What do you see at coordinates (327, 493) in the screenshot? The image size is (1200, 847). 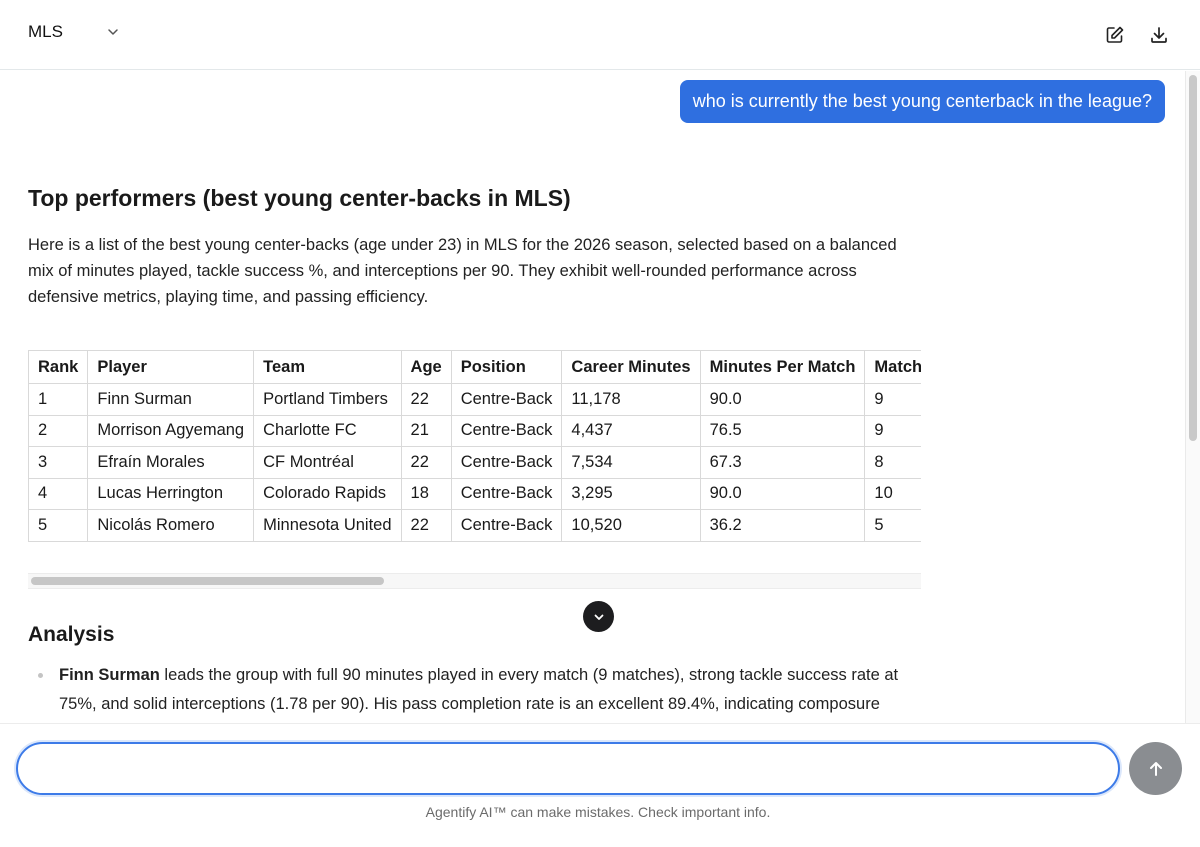 I see `table-cell: Colorado Rapids` at bounding box center [327, 493].